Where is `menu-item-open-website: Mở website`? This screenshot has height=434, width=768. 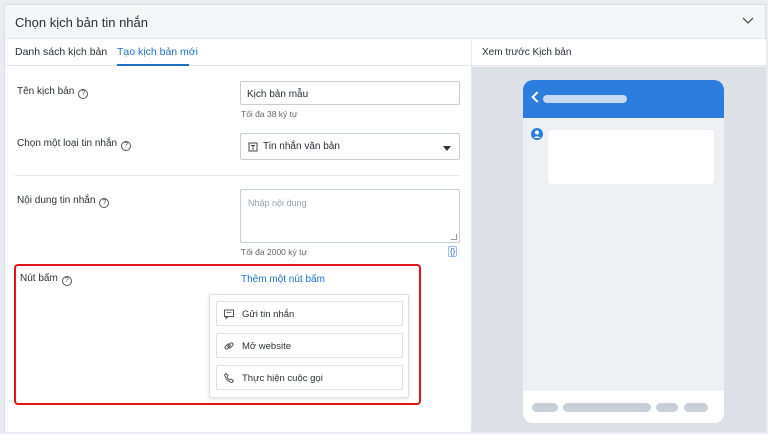
menu-item-open-website: Mở website is located at coordinates (309, 345).